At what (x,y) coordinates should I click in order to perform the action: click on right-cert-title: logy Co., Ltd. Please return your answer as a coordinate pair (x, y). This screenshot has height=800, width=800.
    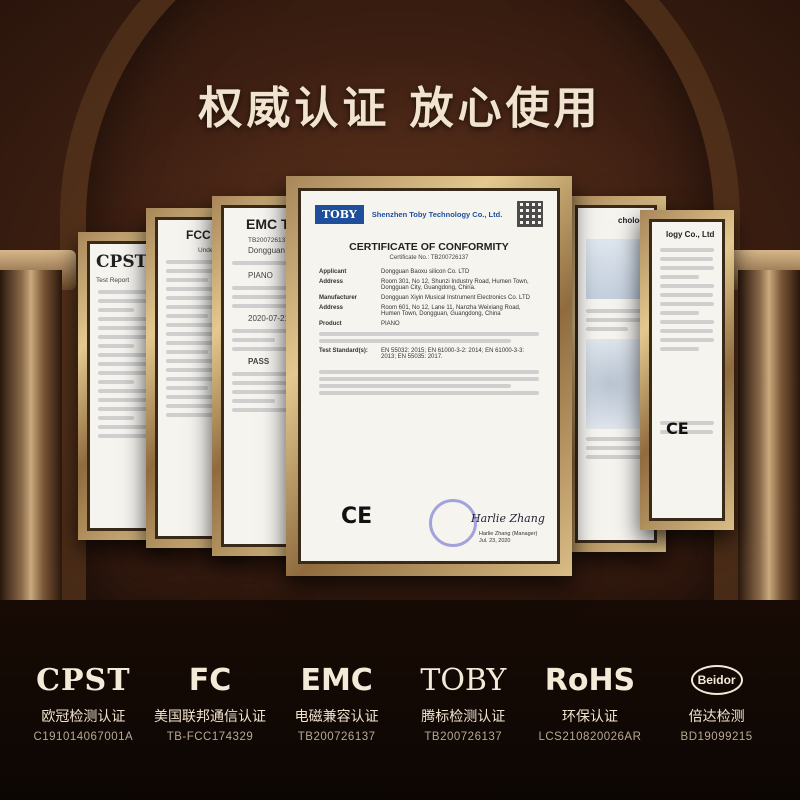
    Looking at the image, I should click on (690, 234).